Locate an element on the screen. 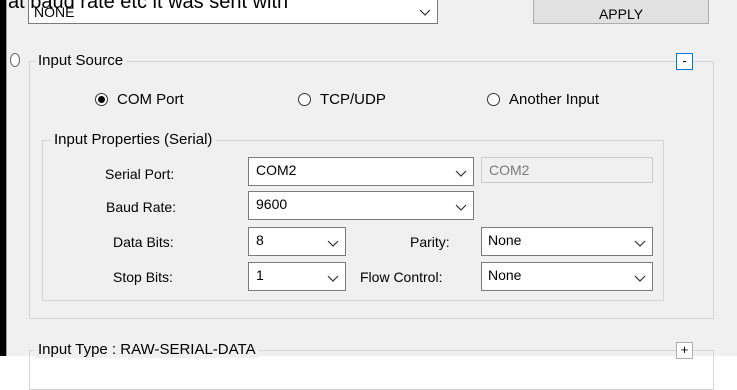 Image resolution: width=737 pixels, height=390 pixels. radio-com-port: COM Port is located at coordinates (164, 100).